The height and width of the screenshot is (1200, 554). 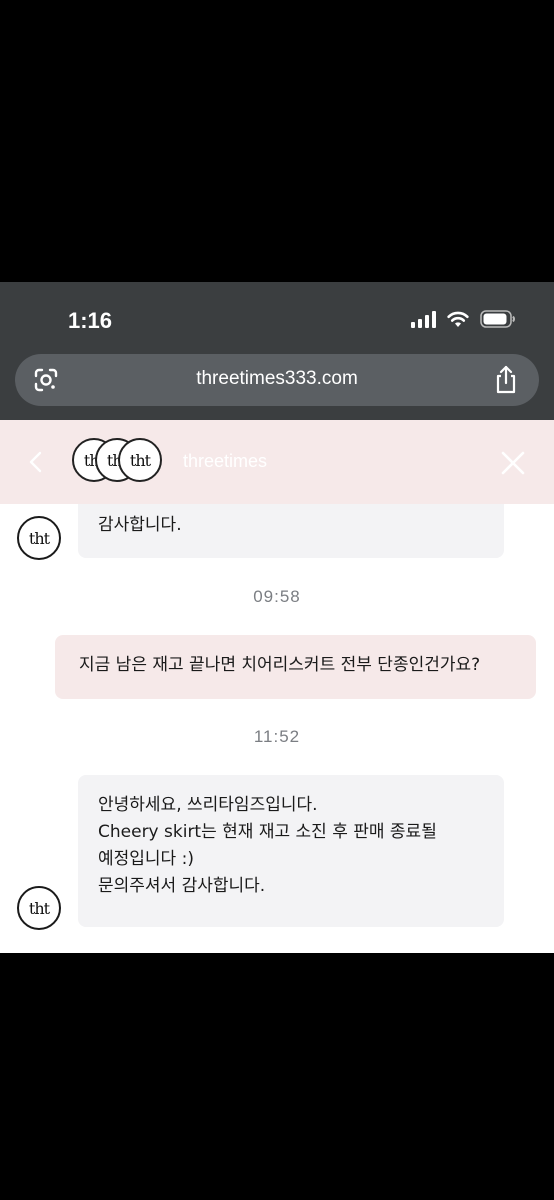 I want to click on cellular-signal-icon, so click(x=423, y=319).